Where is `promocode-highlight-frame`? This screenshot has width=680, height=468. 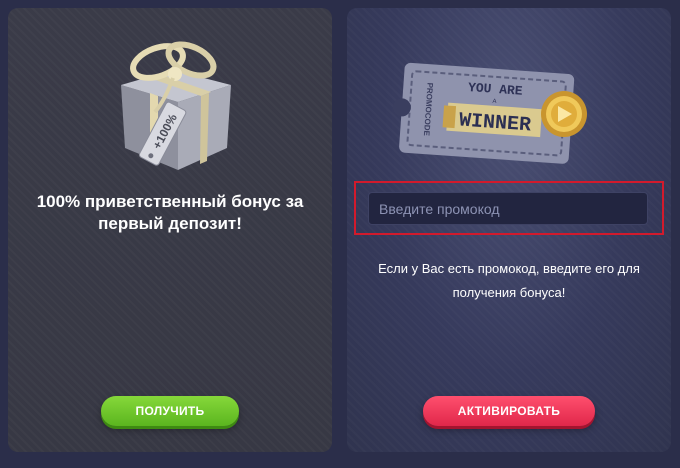
promocode-highlight-frame is located at coordinates (509, 208).